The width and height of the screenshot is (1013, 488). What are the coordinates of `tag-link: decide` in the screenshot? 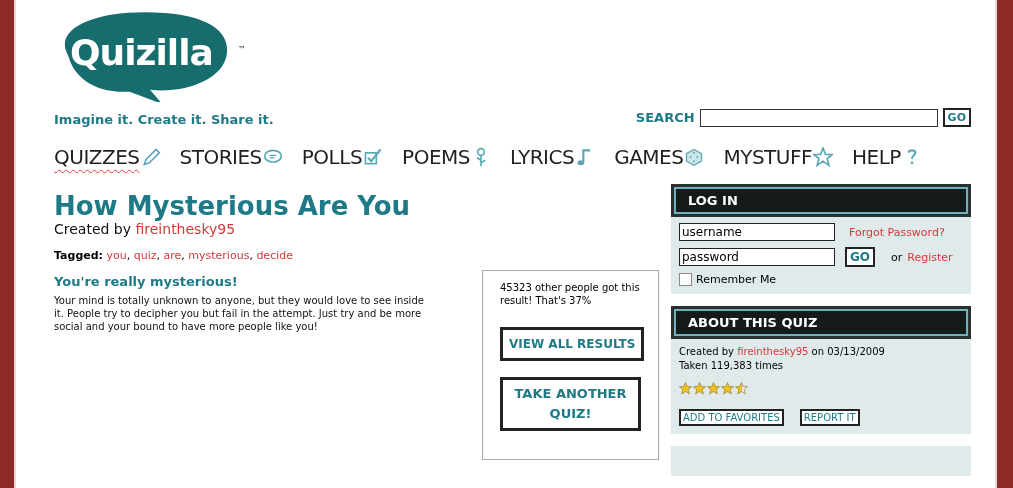 It's located at (274, 255).